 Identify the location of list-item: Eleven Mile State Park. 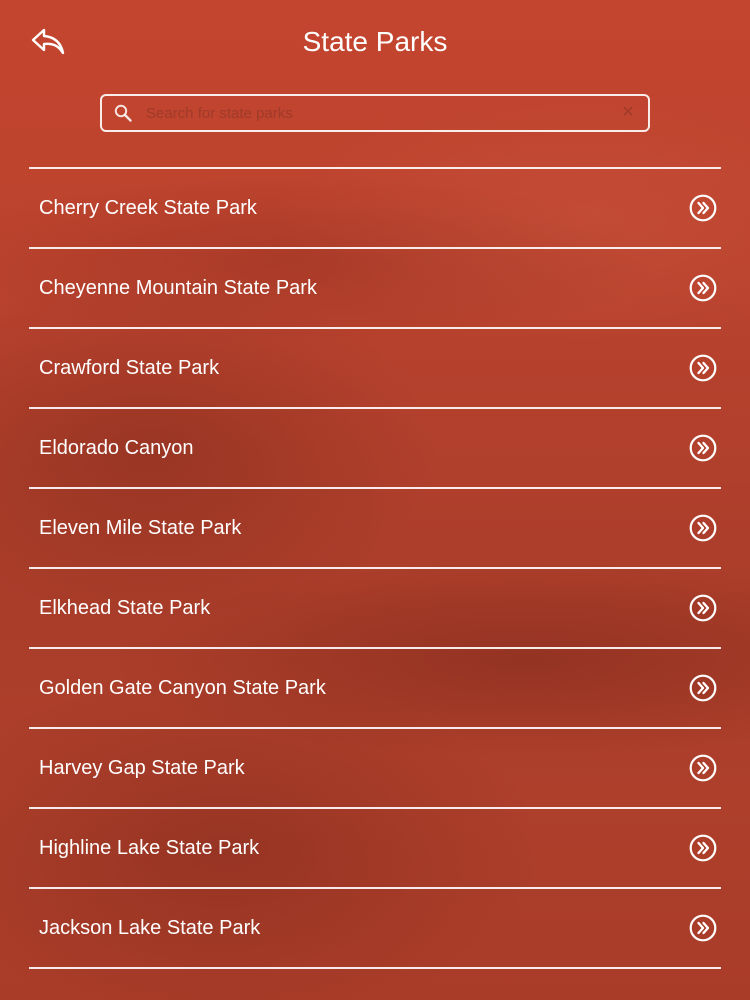
(375, 529).